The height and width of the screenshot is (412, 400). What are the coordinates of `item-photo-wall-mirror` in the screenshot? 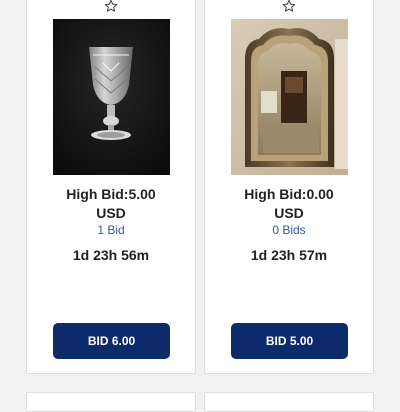 It's located at (289, 97).